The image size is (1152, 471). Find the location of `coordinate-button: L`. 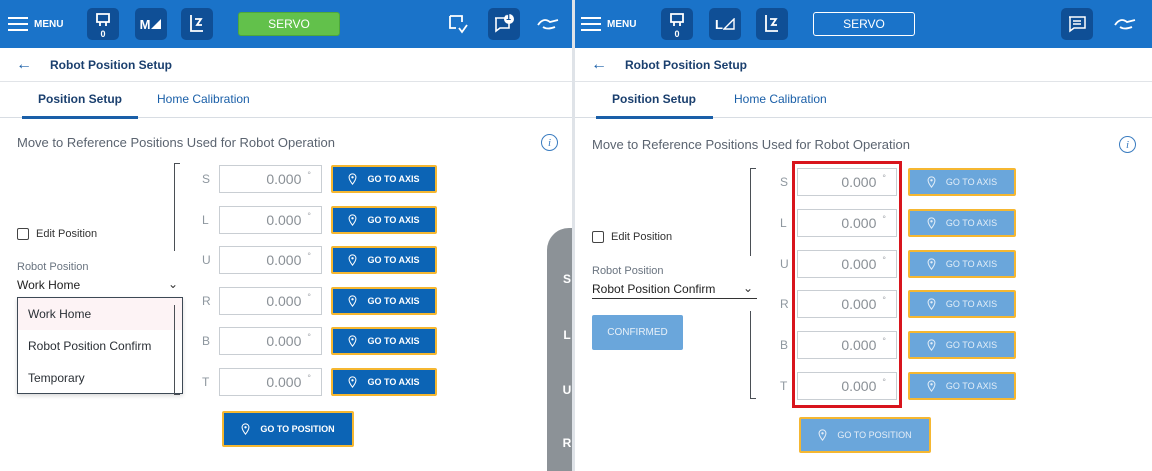

coordinate-button: L is located at coordinates (725, 24).